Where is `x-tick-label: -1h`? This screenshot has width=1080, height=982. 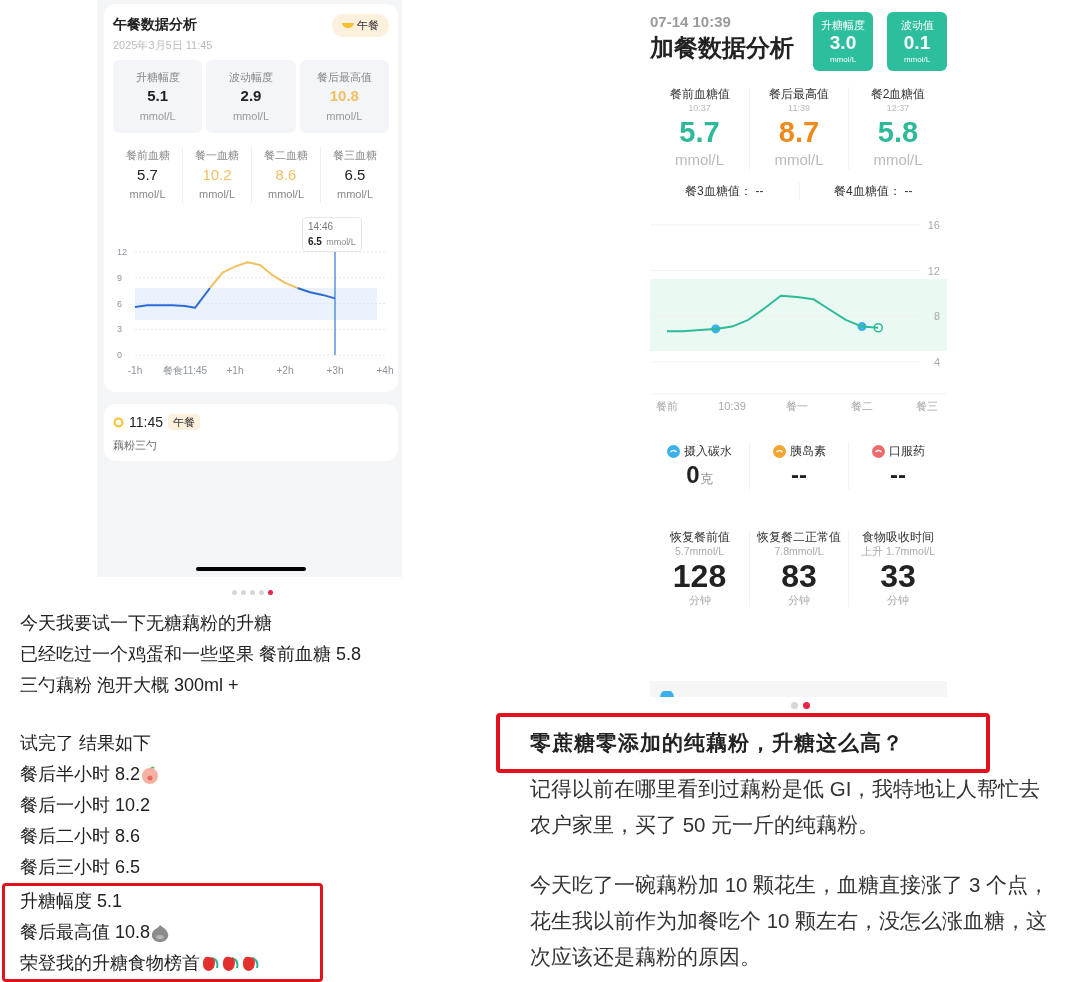 x-tick-label: -1h is located at coordinates (135, 370).